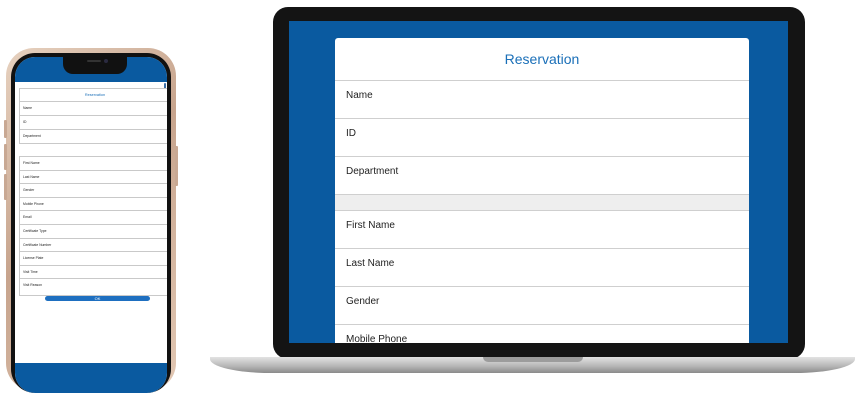 This screenshot has height=393, width=855. What do you see at coordinates (542, 268) in the screenshot?
I see `laptop-field-last-name: Last Name` at bounding box center [542, 268].